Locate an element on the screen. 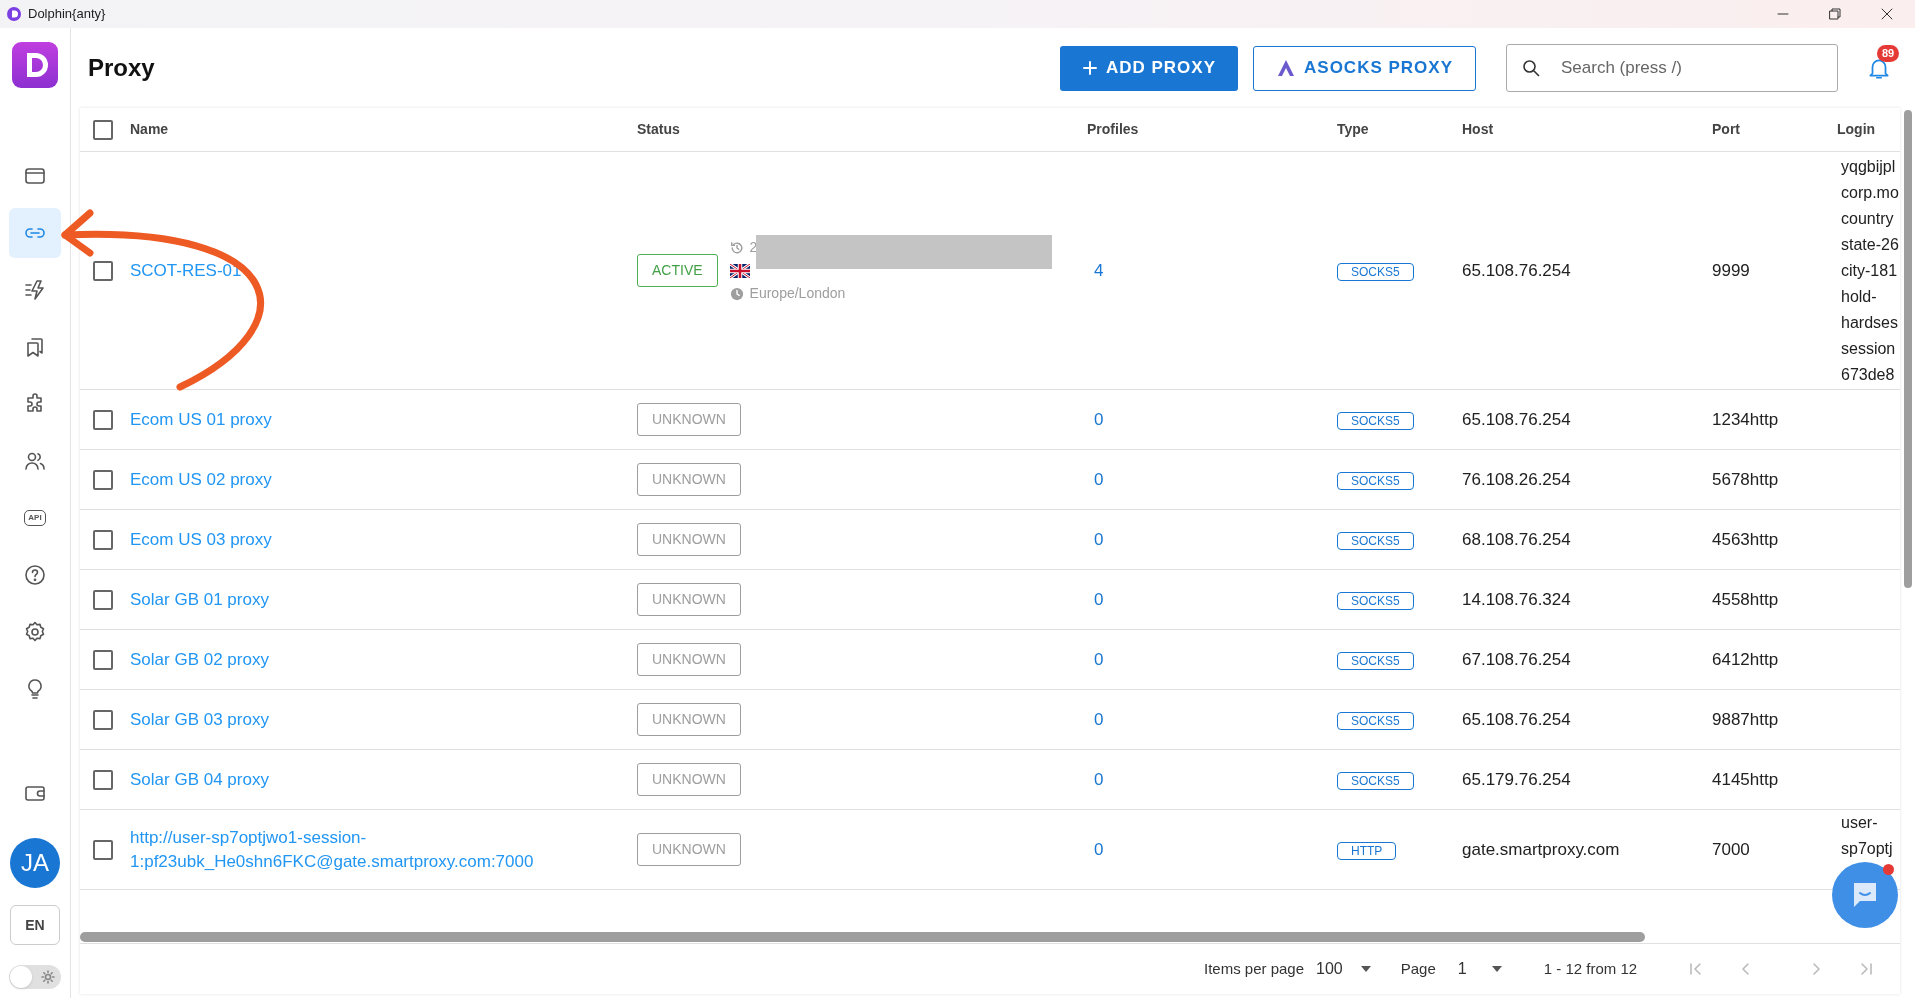 The height and width of the screenshot is (998, 1915). lightning-icon is located at coordinates (35, 290).